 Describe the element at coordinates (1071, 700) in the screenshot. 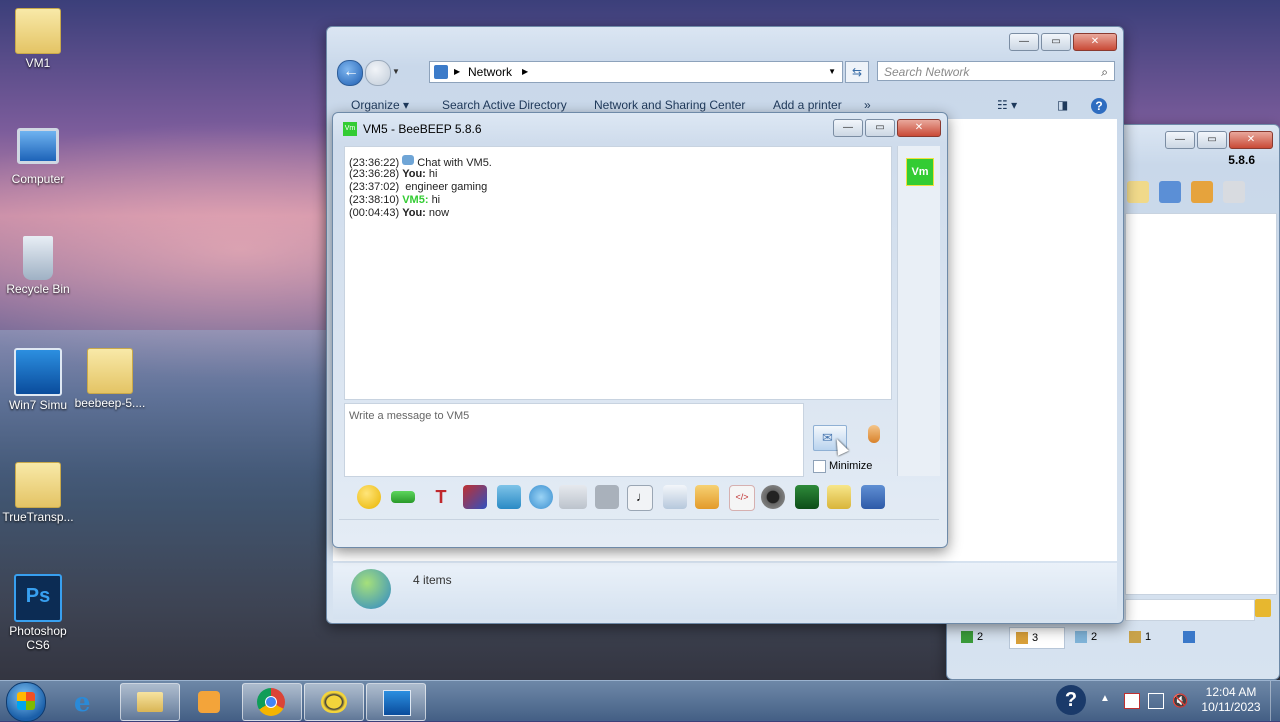

I see `help-tray-icon: ?` at that location.